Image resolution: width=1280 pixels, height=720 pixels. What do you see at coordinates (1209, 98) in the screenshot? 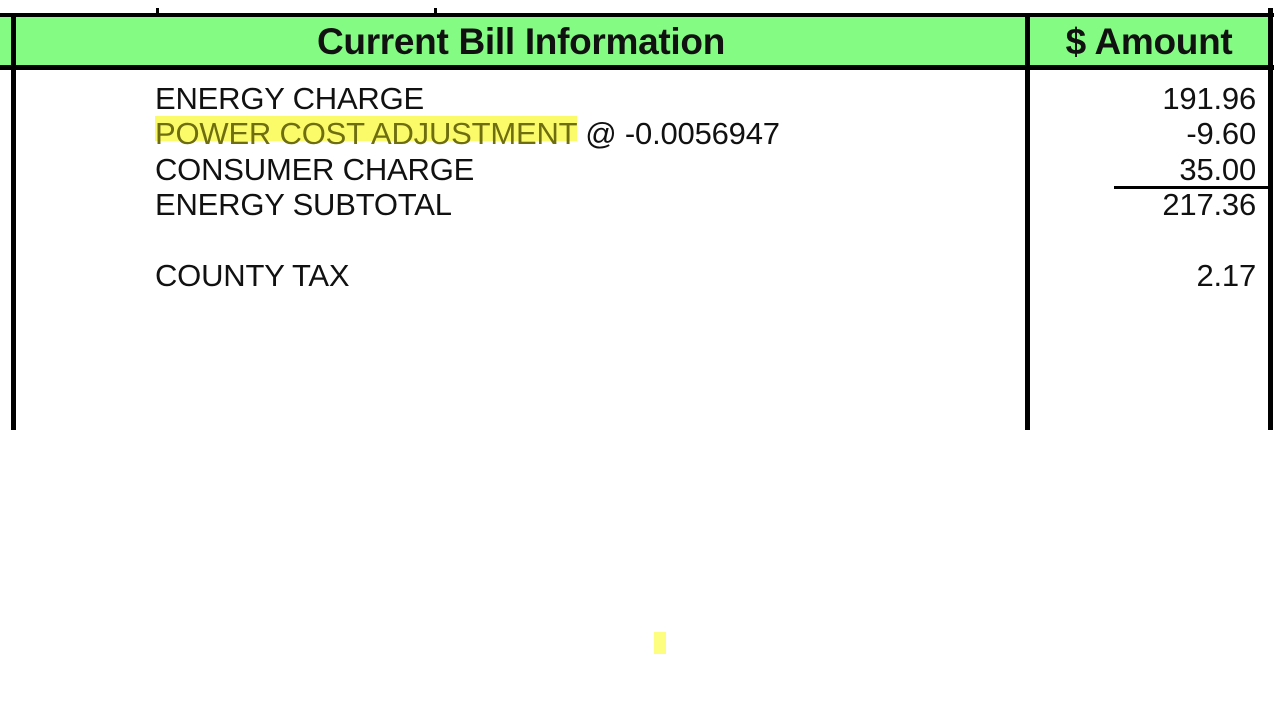
I see `line-item-amount: 191.96` at bounding box center [1209, 98].